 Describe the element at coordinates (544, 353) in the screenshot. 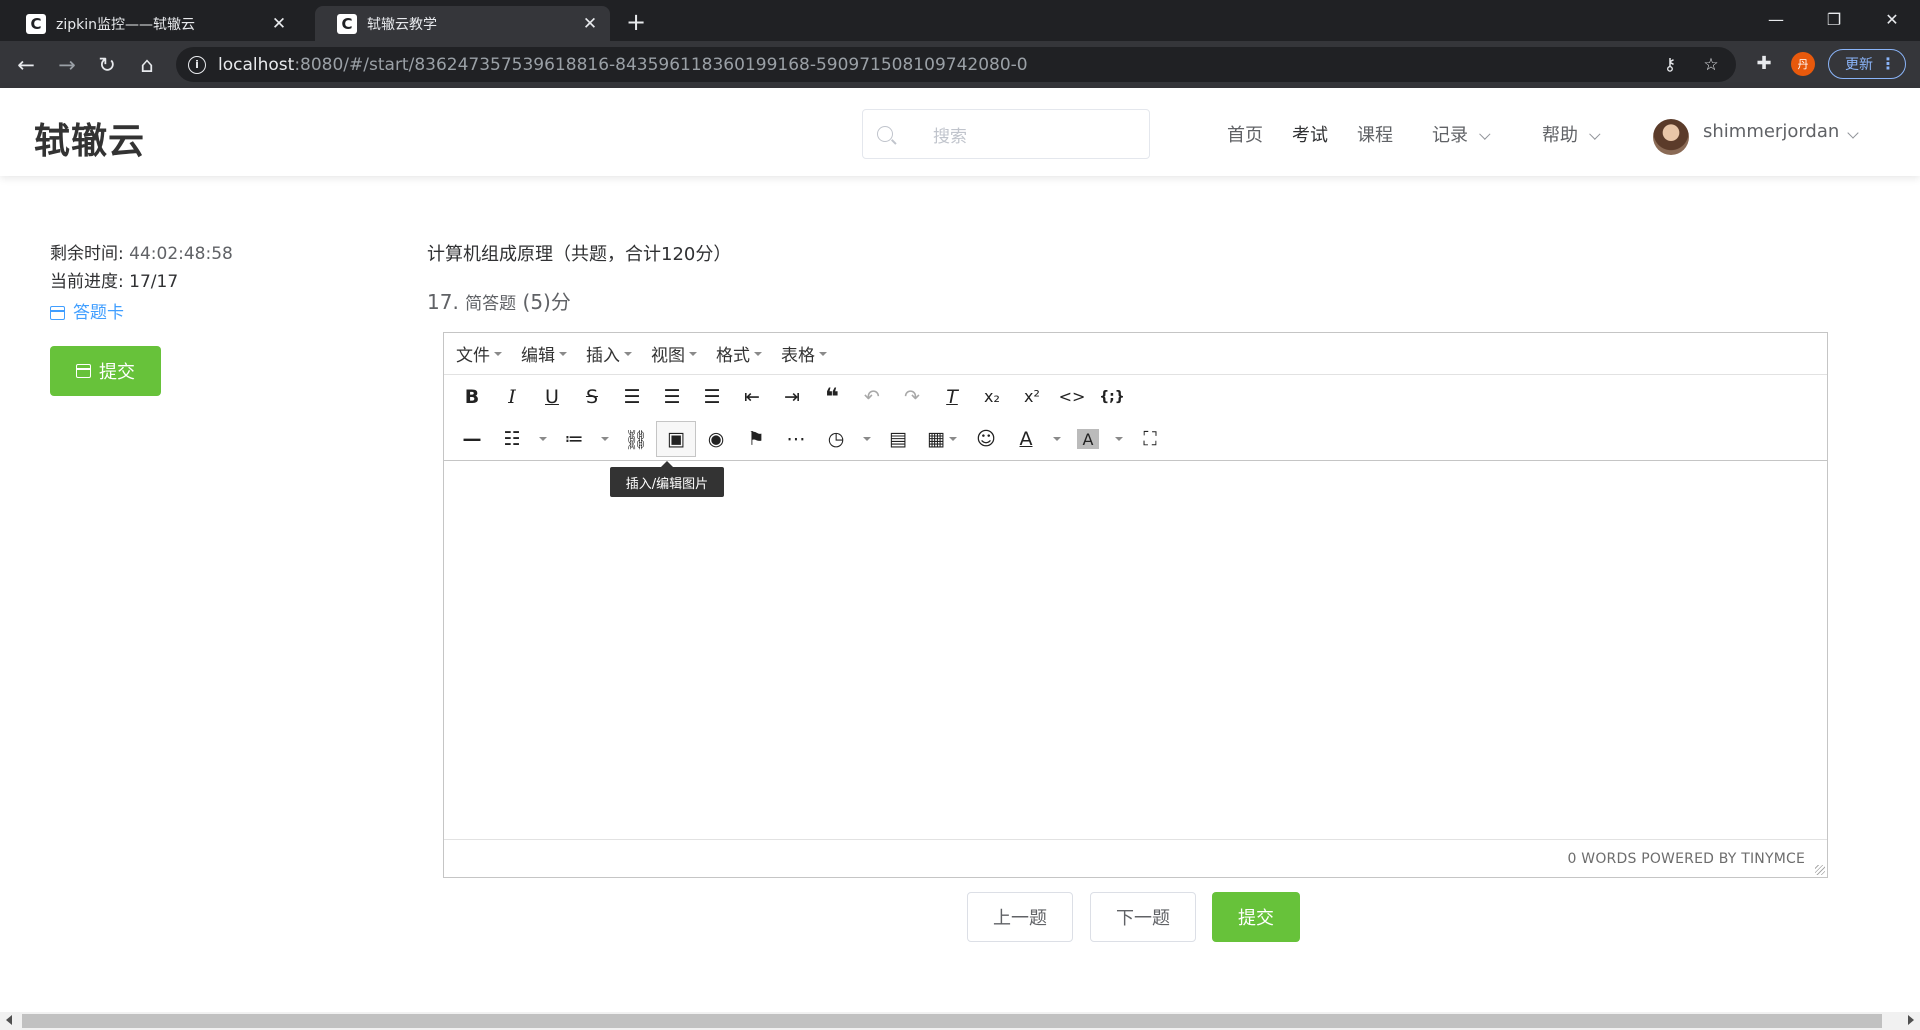

I see `menu-edit: 编辑` at that location.